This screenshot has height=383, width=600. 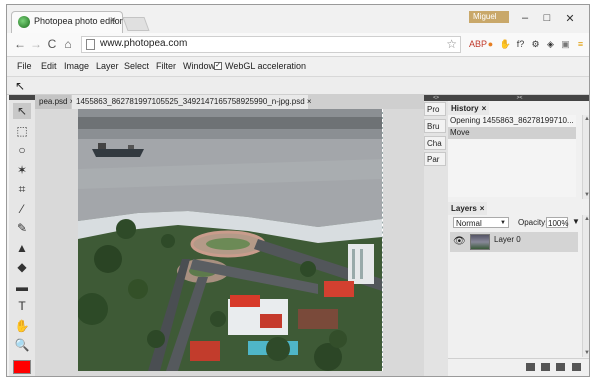 I want to click on doc-tab-pea: pea.psd ×, so click(x=54, y=102).